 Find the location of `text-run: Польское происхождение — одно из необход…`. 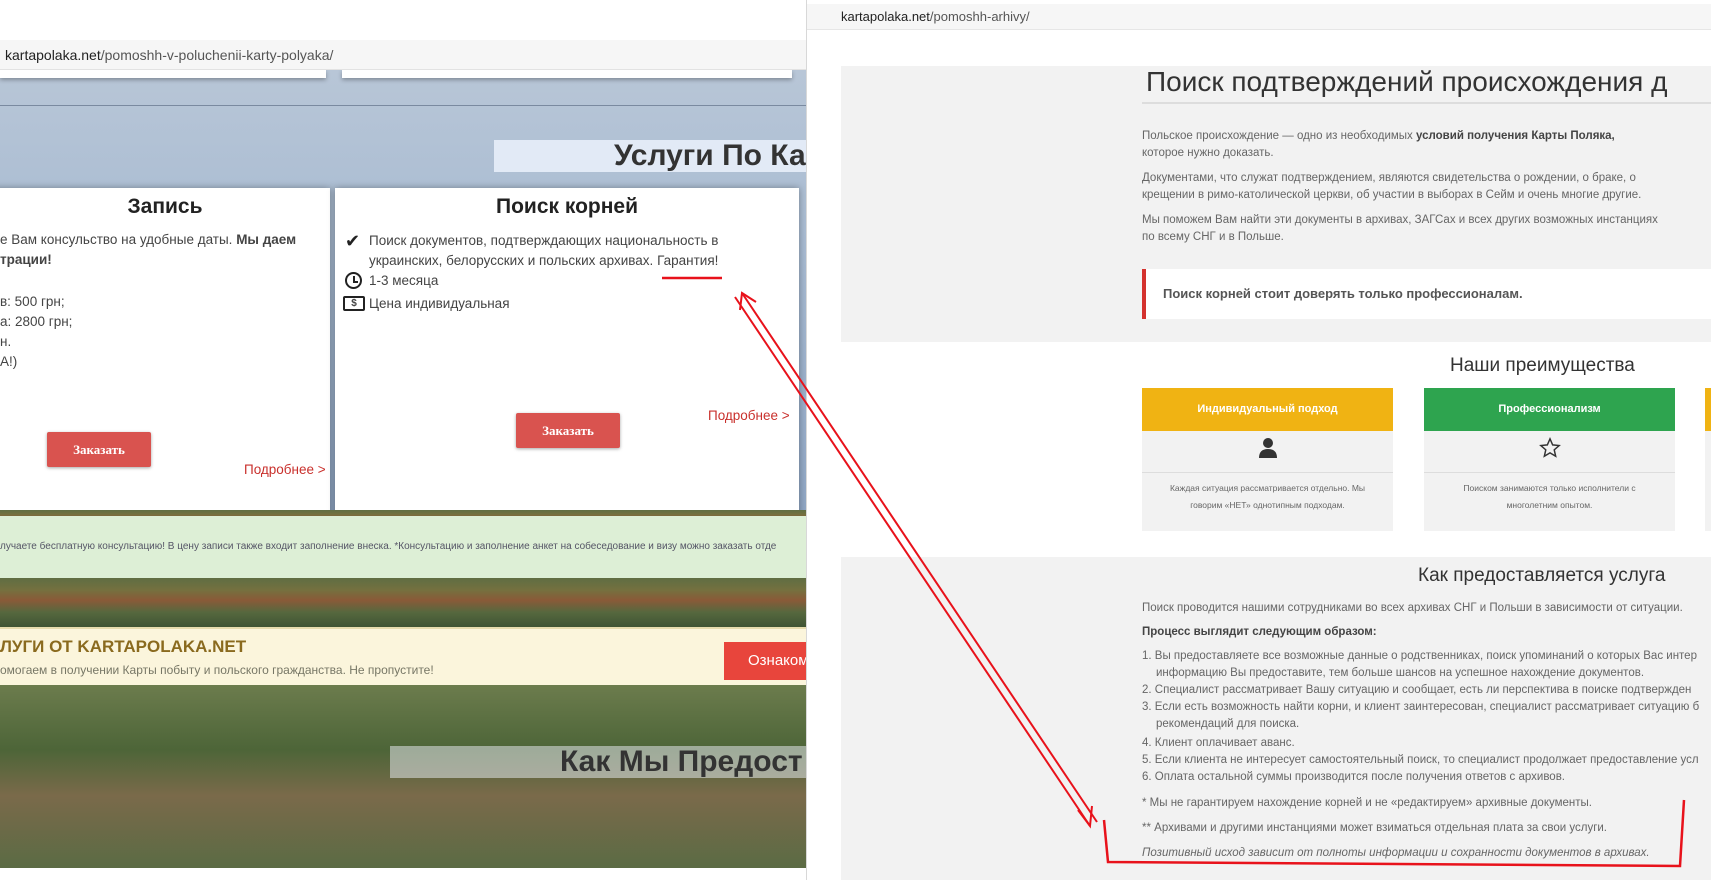

text-run: Польское происхождение — одно из необход… is located at coordinates (1279, 136).